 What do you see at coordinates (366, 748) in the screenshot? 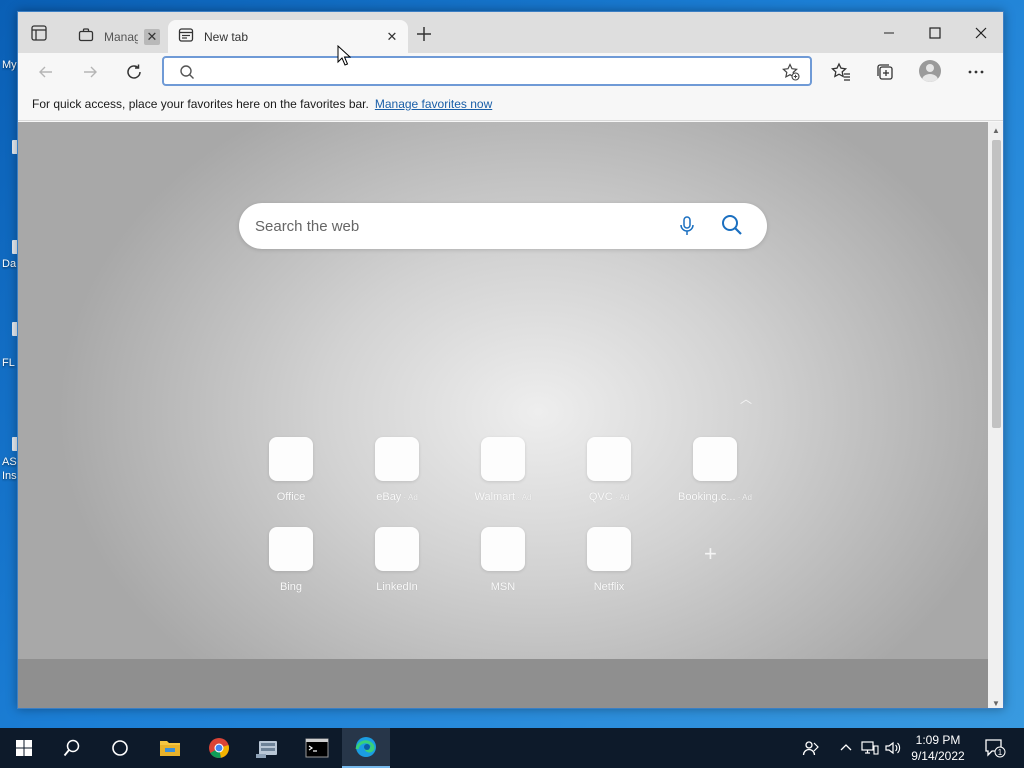
I see `edge-icon` at bounding box center [366, 748].